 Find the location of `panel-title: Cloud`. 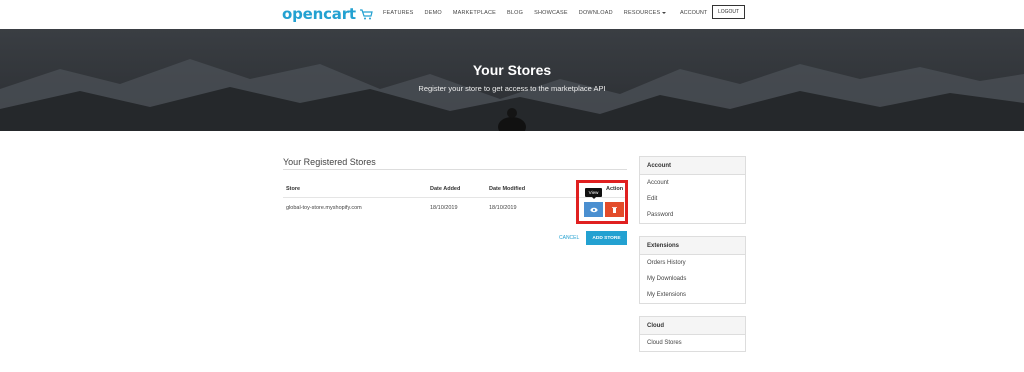

panel-title: Cloud is located at coordinates (692, 326).